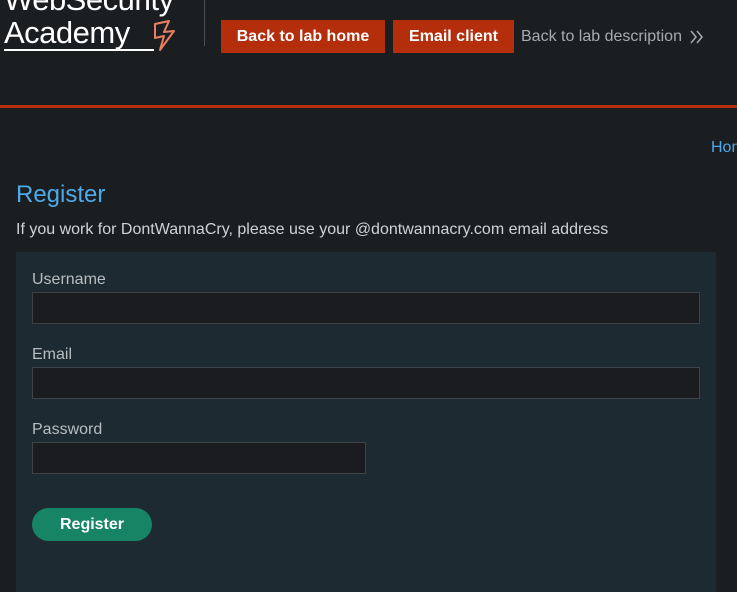  What do you see at coordinates (366, 383) in the screenshot?
I see `email-input` at bounding box center [366, 383].